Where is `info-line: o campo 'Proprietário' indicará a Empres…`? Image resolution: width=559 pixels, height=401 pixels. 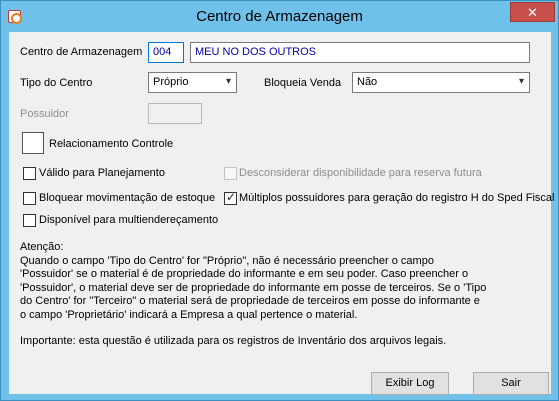
info-line: o campo 'Proprietário' indicará a Empres… is located at coordinates (189, 314).